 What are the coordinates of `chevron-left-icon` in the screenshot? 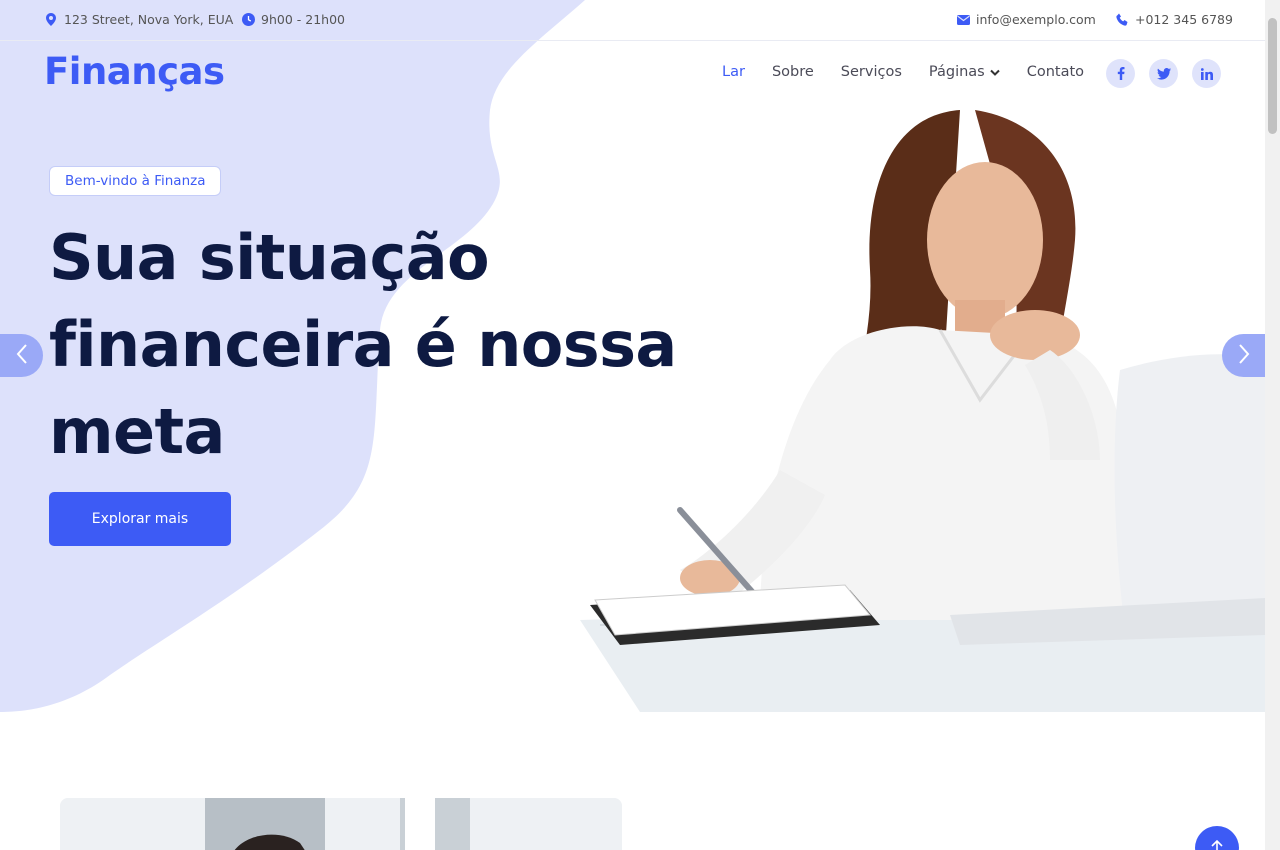 It's located at (22, 355).